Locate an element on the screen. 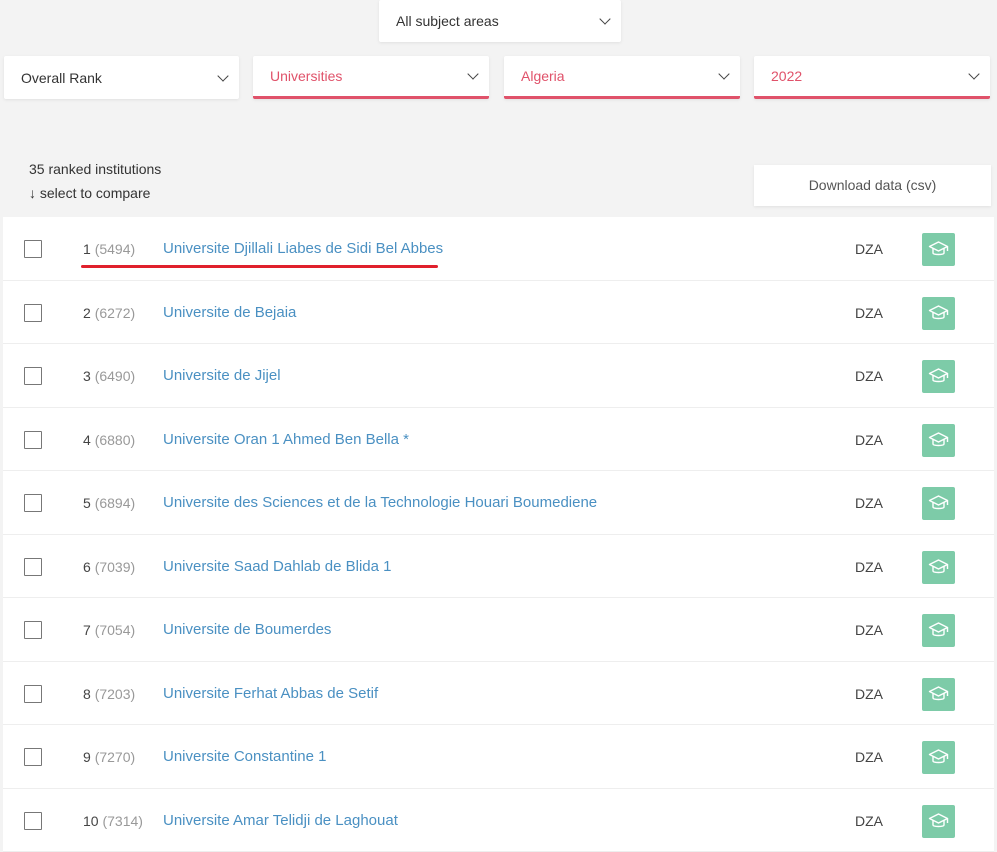  rank-number: 9 (7270) is located at coordinates (109, 757).